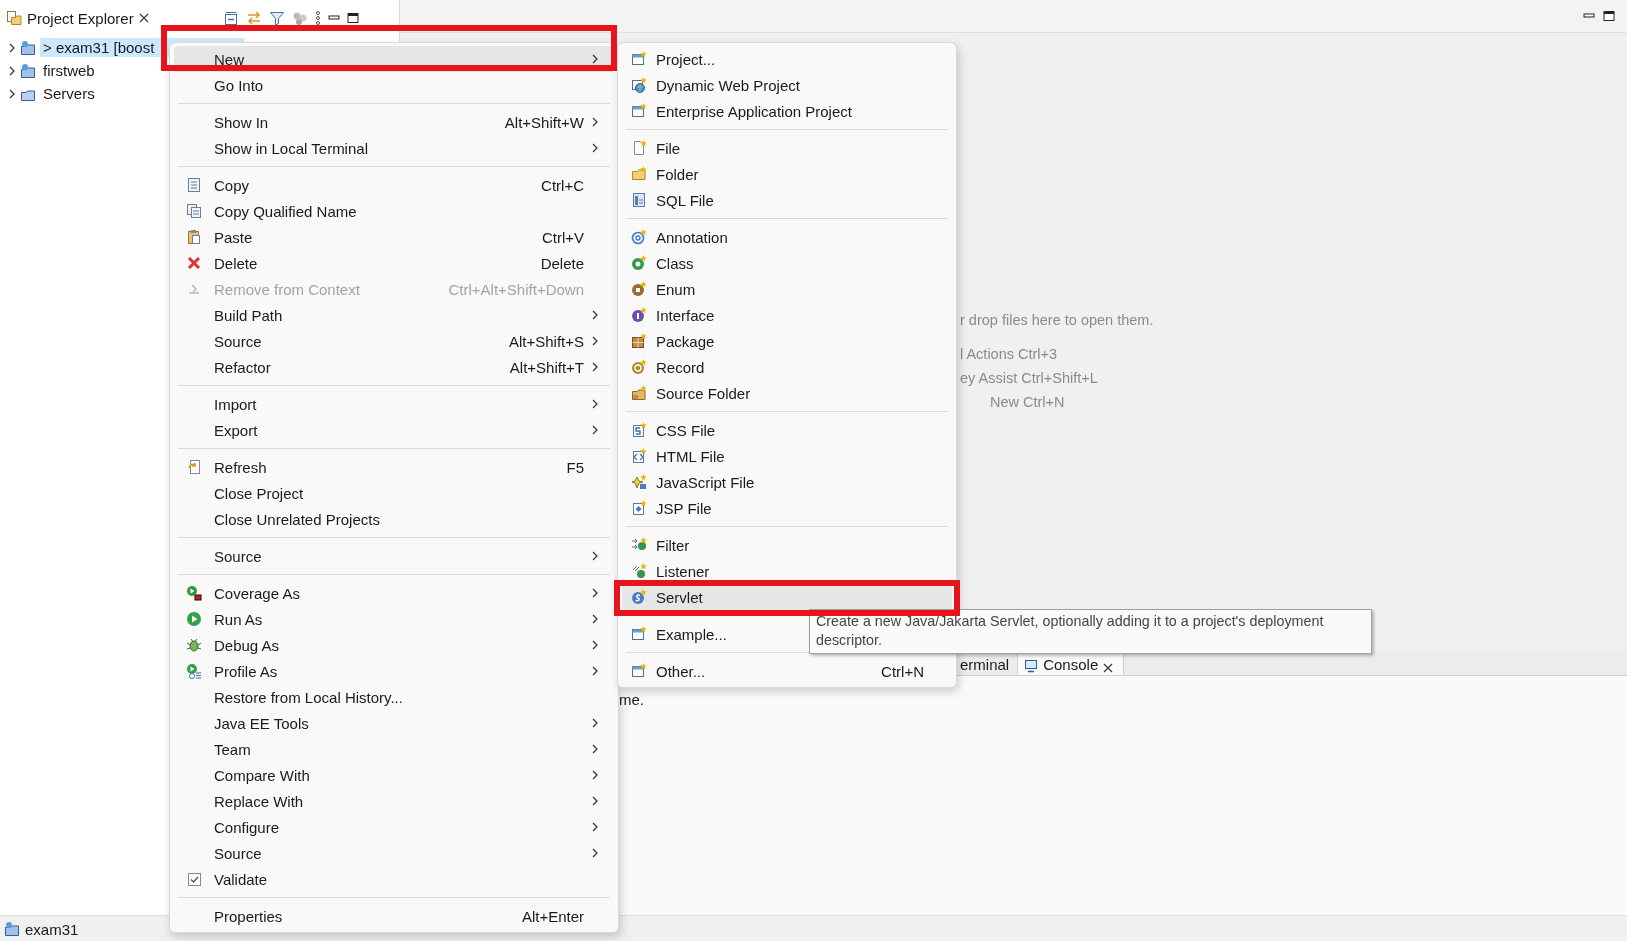 This screenshot has height=941, width=1627. I want to click on shortcut-label: Ctrl+V, so click(562, 237).